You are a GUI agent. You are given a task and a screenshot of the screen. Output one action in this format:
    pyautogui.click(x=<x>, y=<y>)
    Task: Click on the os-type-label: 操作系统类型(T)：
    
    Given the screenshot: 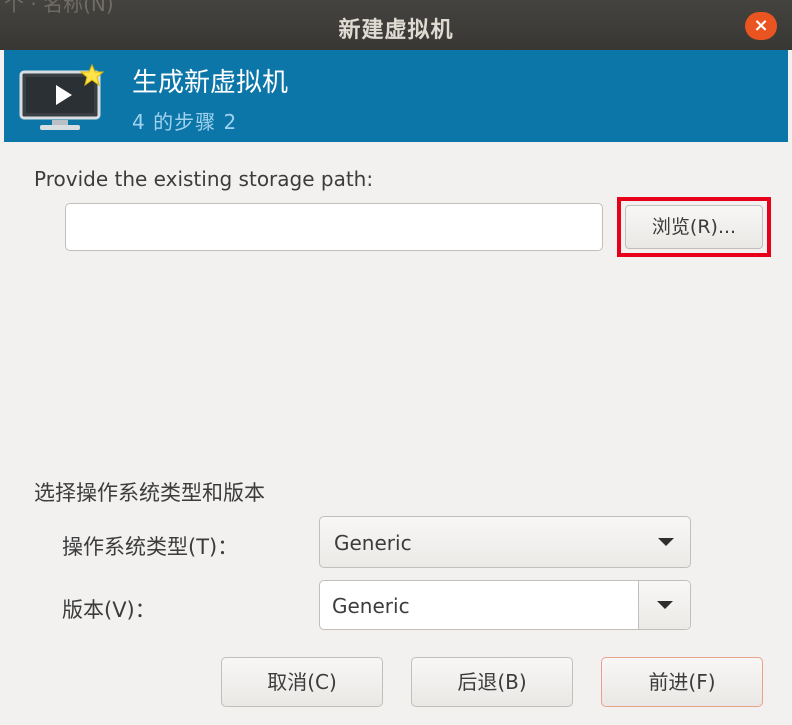 What is the action you would take?
    pyautogui.click(x=150, y=547)
    